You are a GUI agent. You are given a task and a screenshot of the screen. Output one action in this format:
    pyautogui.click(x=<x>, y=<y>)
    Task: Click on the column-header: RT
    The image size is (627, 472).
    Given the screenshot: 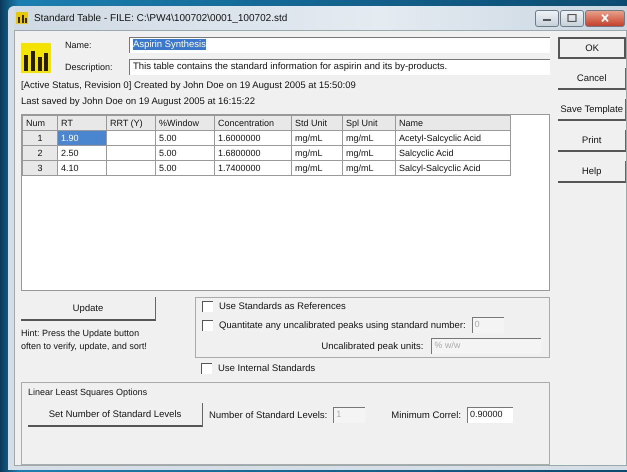 What is the action you would take?
    pyautogui.click(x=82, y=123)
    